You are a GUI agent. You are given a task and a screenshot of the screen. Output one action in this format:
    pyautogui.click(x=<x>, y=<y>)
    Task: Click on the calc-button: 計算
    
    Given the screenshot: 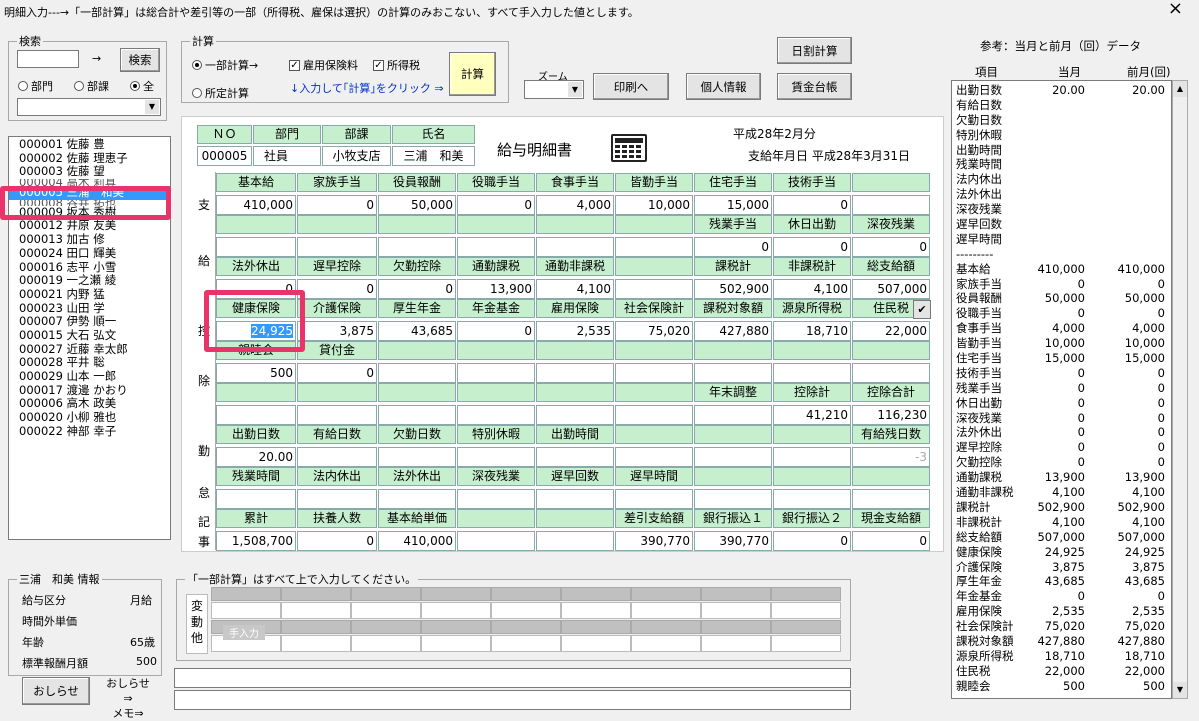 What is the action you would take?
    pyautogui.click(x=472, y=74)
    